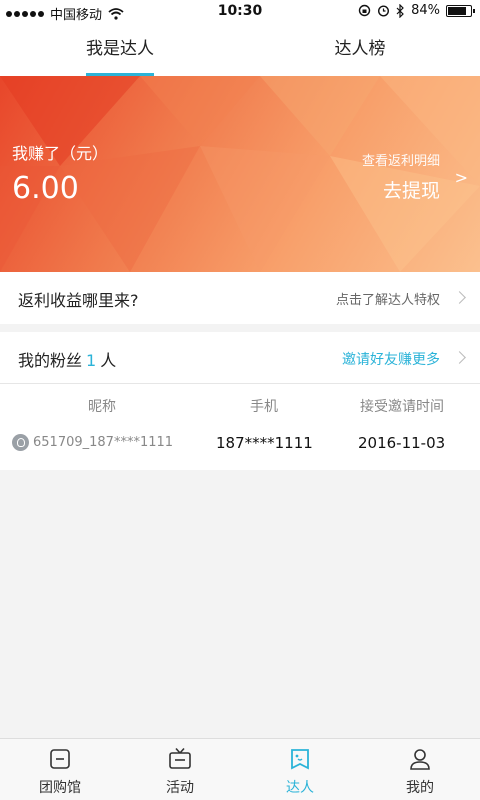  I want to click on rebate-detail-link: 查看返利明细, so click(401, 159).